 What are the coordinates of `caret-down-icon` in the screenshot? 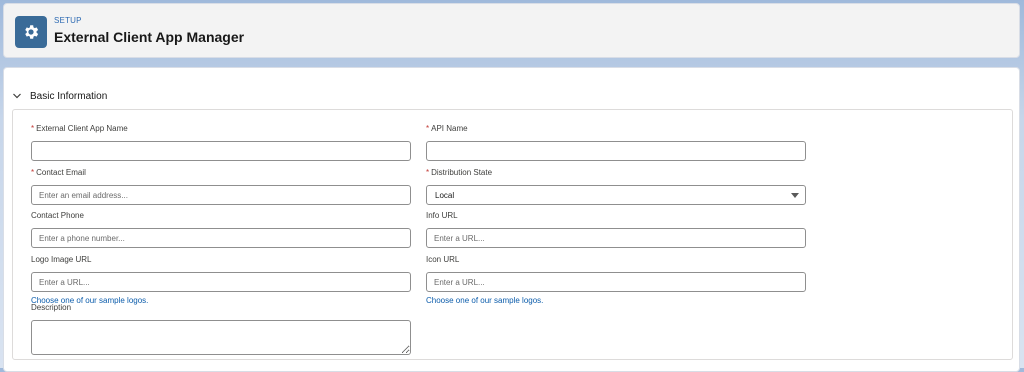 It's located at (795, 195).